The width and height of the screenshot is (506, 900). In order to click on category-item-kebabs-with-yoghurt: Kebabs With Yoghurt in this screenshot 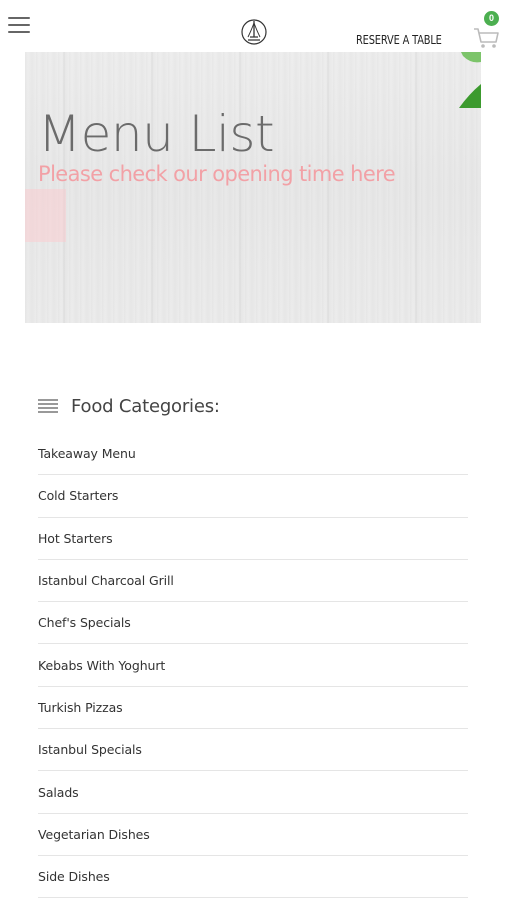, I will do `click(253, 665)`.